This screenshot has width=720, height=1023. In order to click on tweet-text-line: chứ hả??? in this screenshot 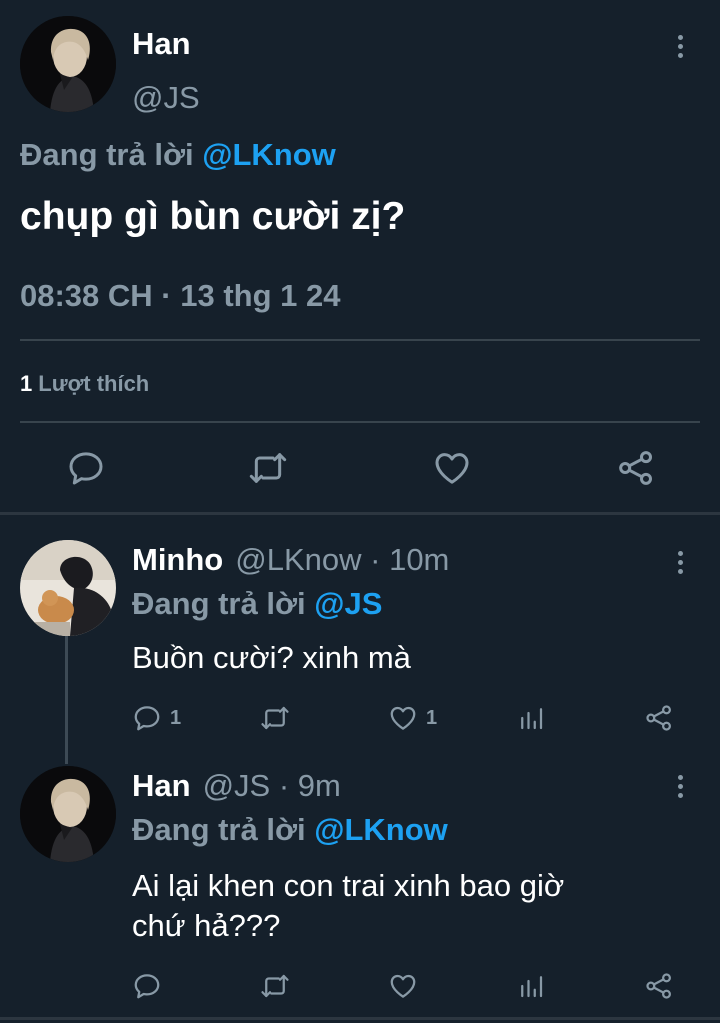, I will do `click(206, 925)`.